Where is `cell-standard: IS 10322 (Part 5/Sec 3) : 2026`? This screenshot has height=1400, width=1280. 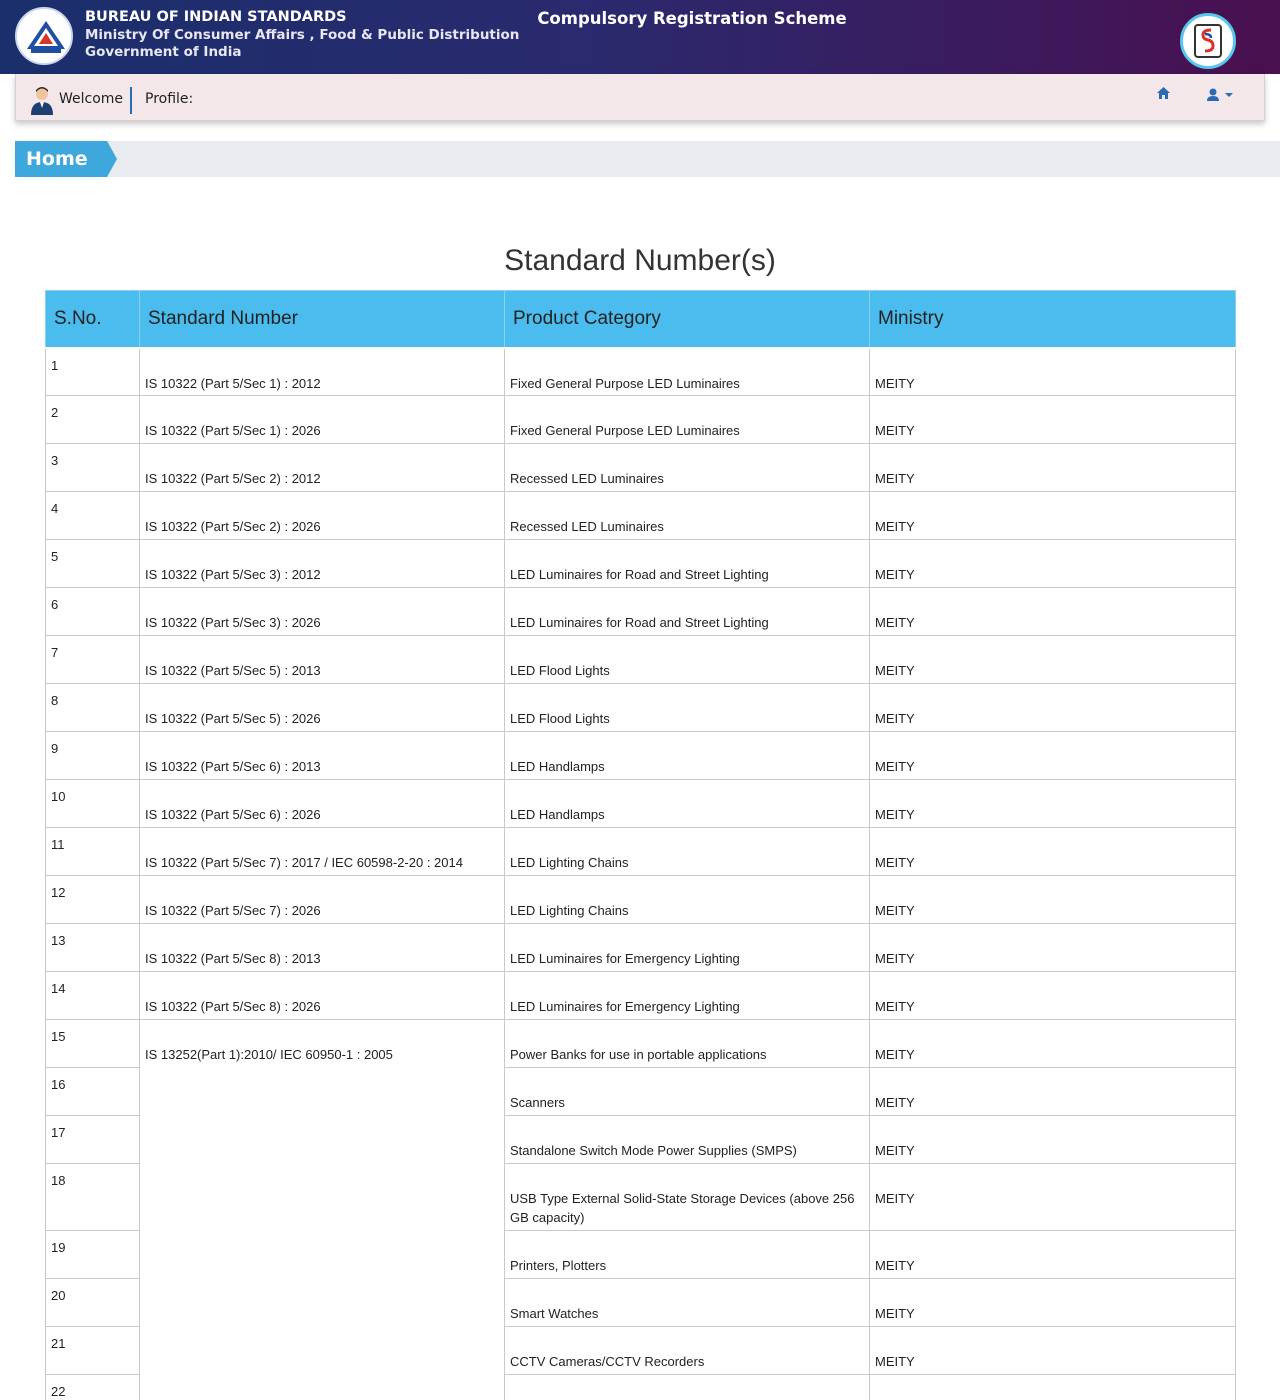 cell-standard: IS 10322 (Part 5/Sec 3) : 2026 is located at coordinates (322, 611).